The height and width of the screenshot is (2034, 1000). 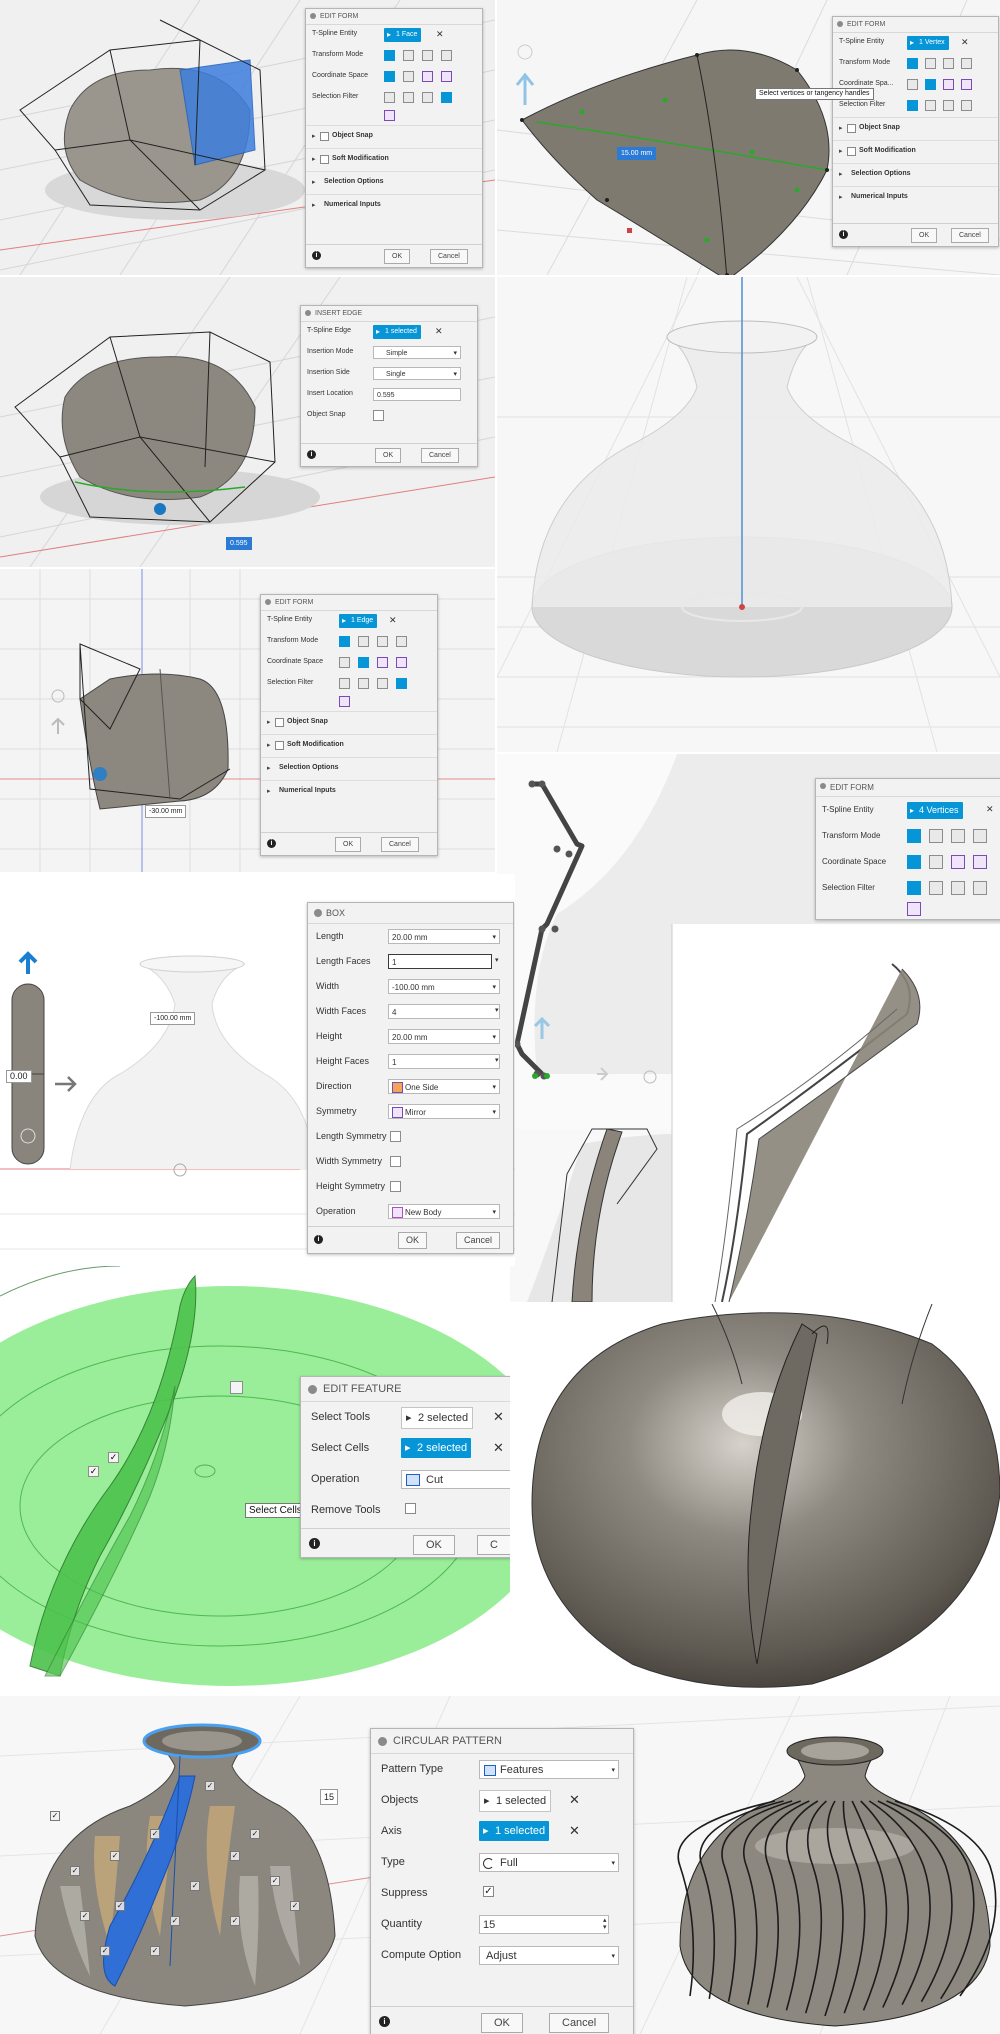 What do you see at coordinates (113, 1457) in the screenshot?
I see `cell-checkbox-checked: ✓` at bounding box center [113, 1457].